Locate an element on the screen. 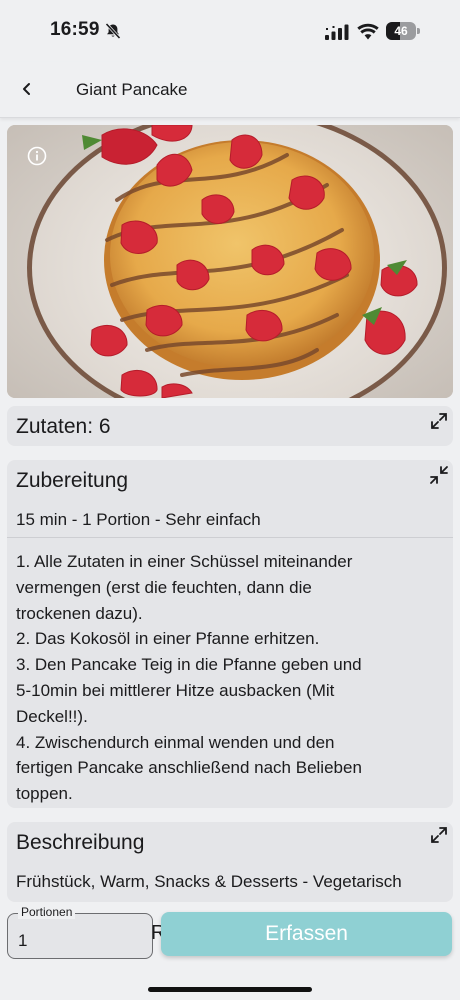 The height and width of the screenshot is (1000, 460). battery-icon: 46 is located at coordinates (403, 31).